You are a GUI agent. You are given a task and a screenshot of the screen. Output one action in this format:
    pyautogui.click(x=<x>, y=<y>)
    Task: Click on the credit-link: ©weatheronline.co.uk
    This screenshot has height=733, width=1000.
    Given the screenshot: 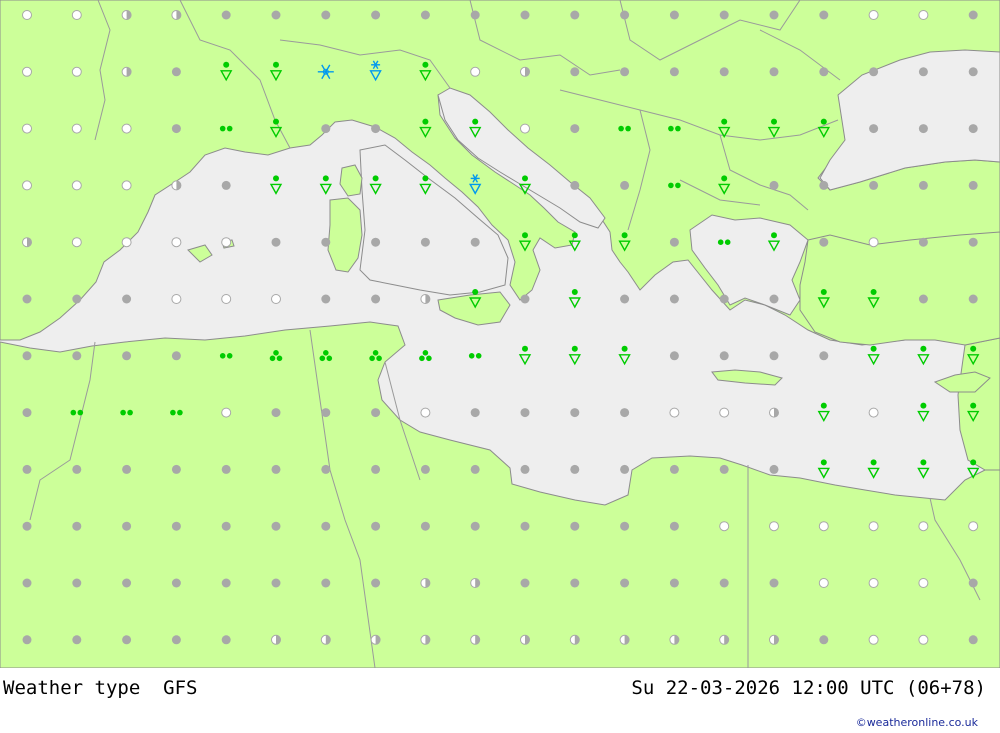 What is the action you would take?
    pyautogui.click(x=917, y=722)
    